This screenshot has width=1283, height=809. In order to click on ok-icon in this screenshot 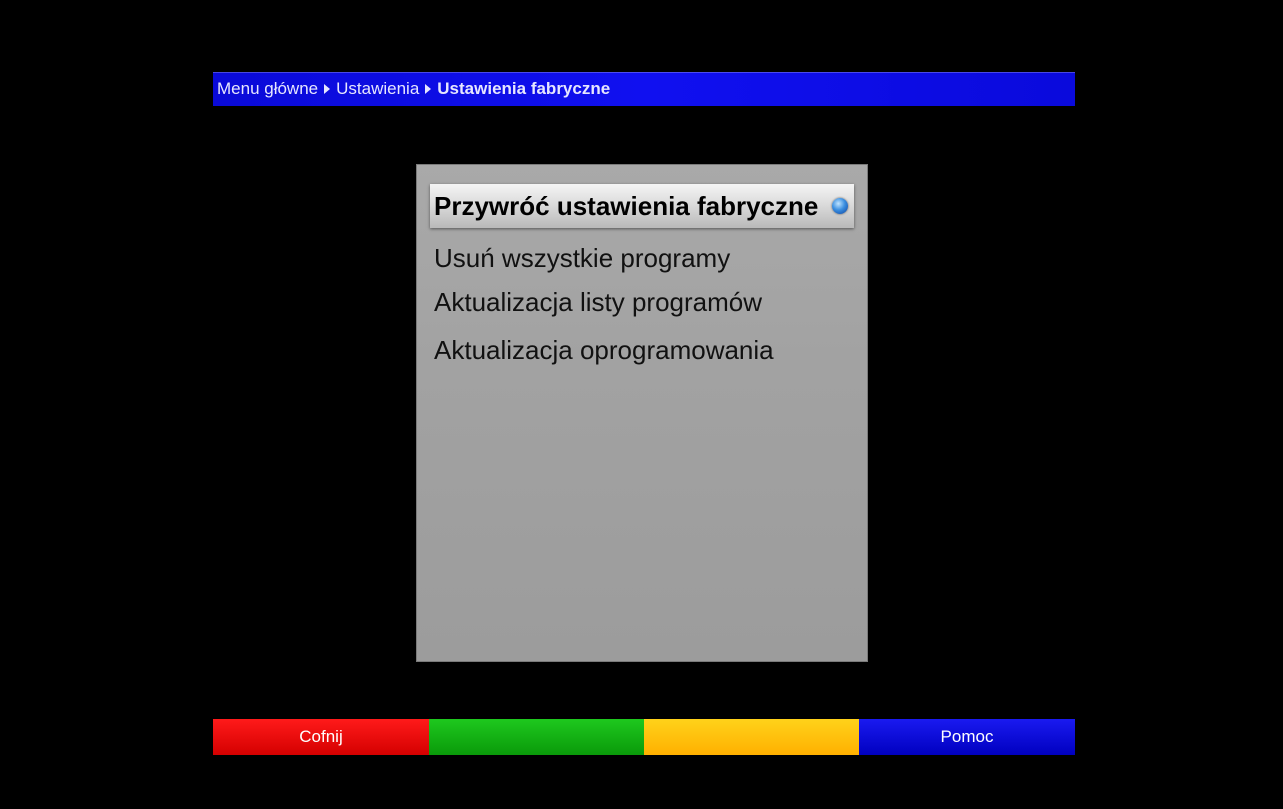, I will do `click(840, 206)`.